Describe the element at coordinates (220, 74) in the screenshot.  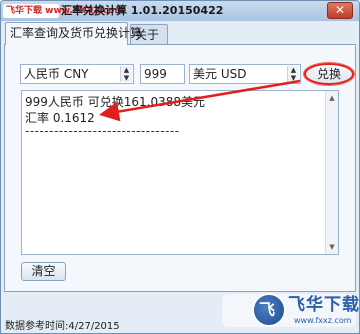
I see `to-currency-value: 美元 USD` at that location.